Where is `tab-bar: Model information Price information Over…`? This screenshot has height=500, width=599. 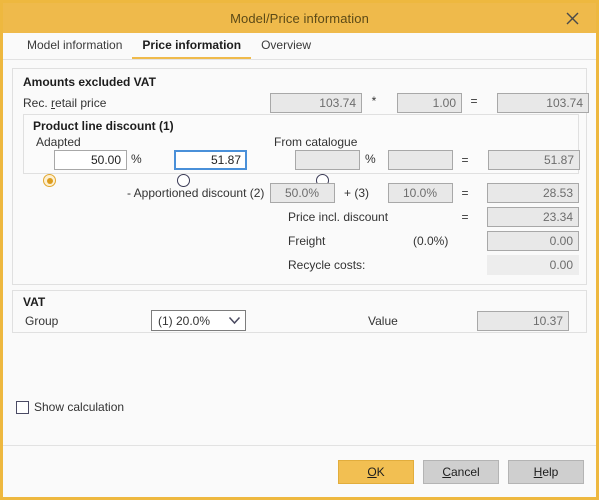
tab-bar: Model information Price information Over… is located at coordinates (299, 46).